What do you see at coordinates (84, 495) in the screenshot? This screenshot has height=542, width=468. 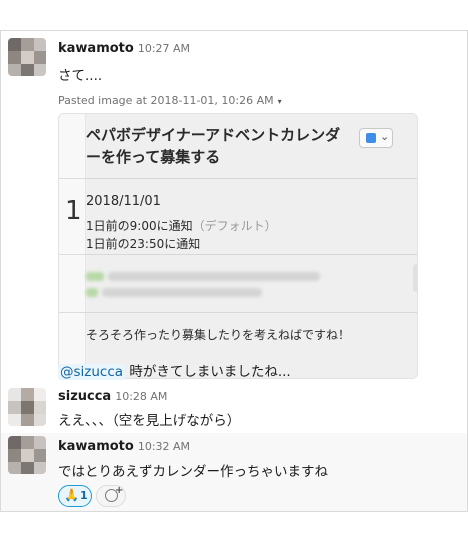 I see `reaction-count: 1` at bounding box center [84, 495].